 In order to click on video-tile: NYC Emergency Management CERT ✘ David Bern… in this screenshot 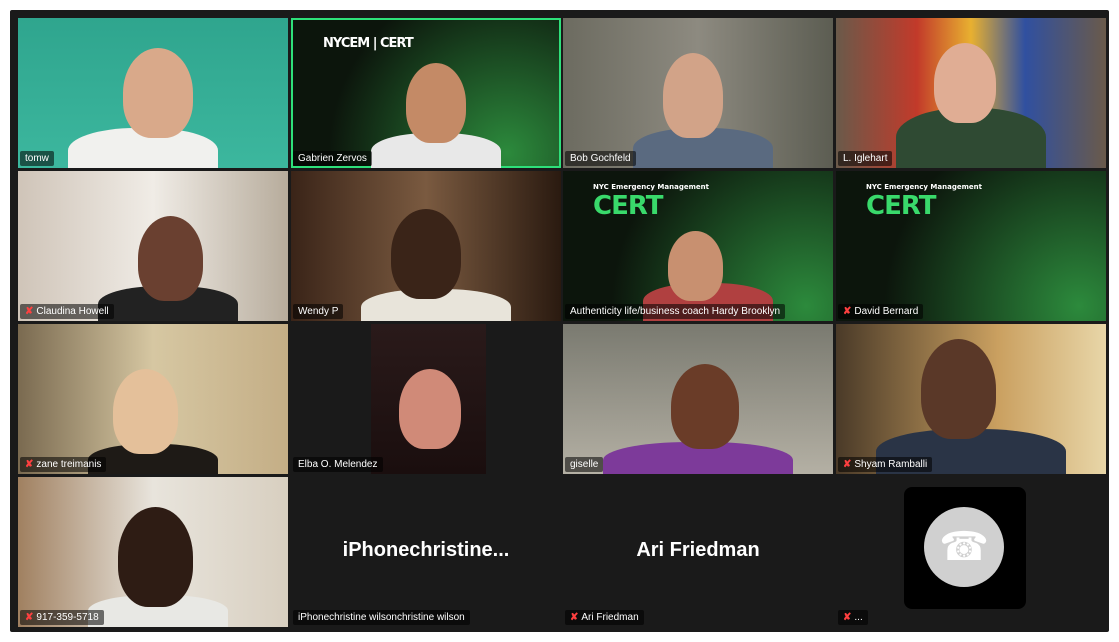, I will do `click(971, 246)`.